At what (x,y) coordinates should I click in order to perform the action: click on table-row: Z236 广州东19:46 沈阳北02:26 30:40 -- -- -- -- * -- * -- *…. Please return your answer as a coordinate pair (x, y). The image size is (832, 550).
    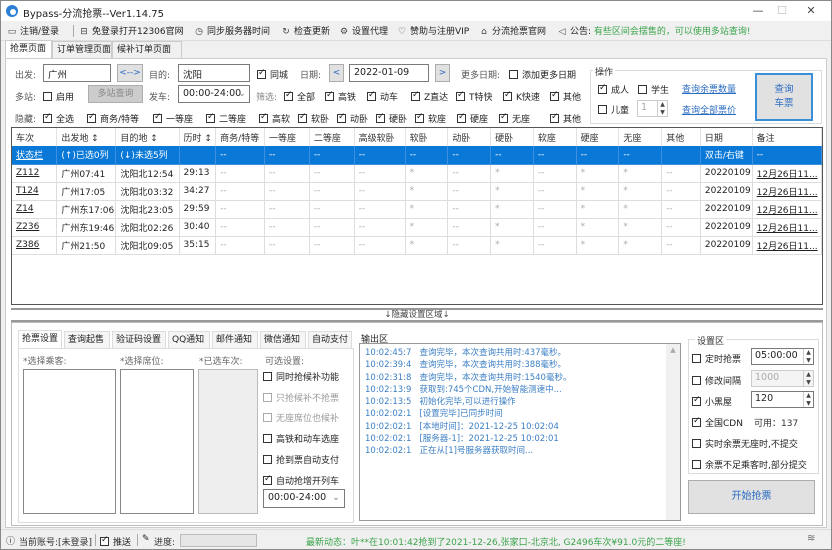
    Looking at the image, I should click on (417, 227).